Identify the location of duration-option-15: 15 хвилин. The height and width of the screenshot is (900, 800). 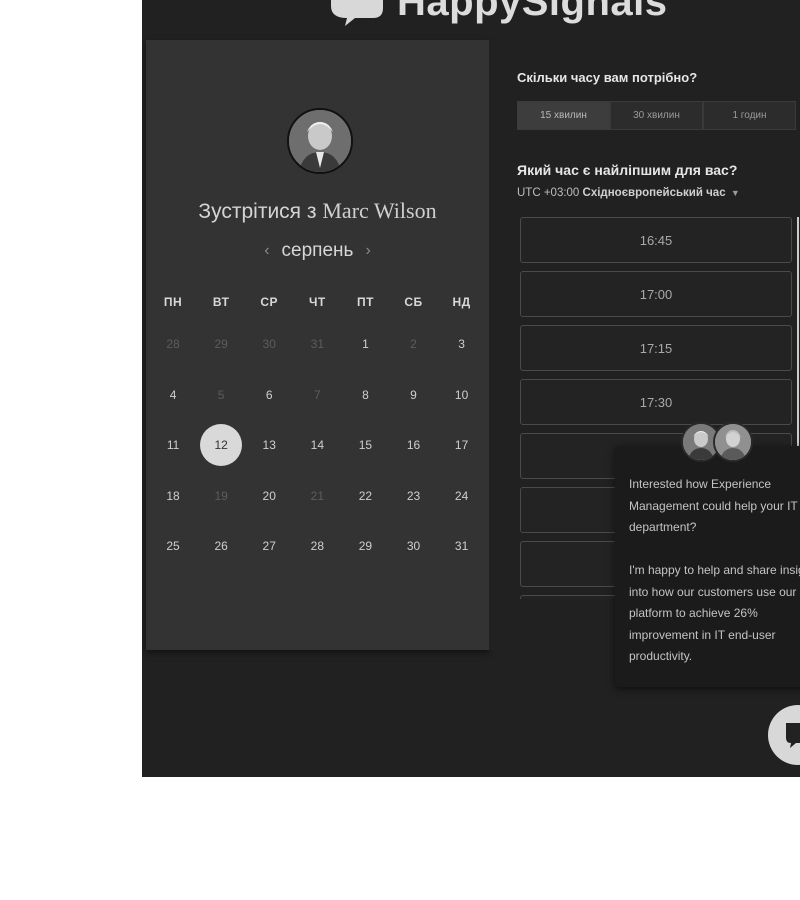
(563, 115).